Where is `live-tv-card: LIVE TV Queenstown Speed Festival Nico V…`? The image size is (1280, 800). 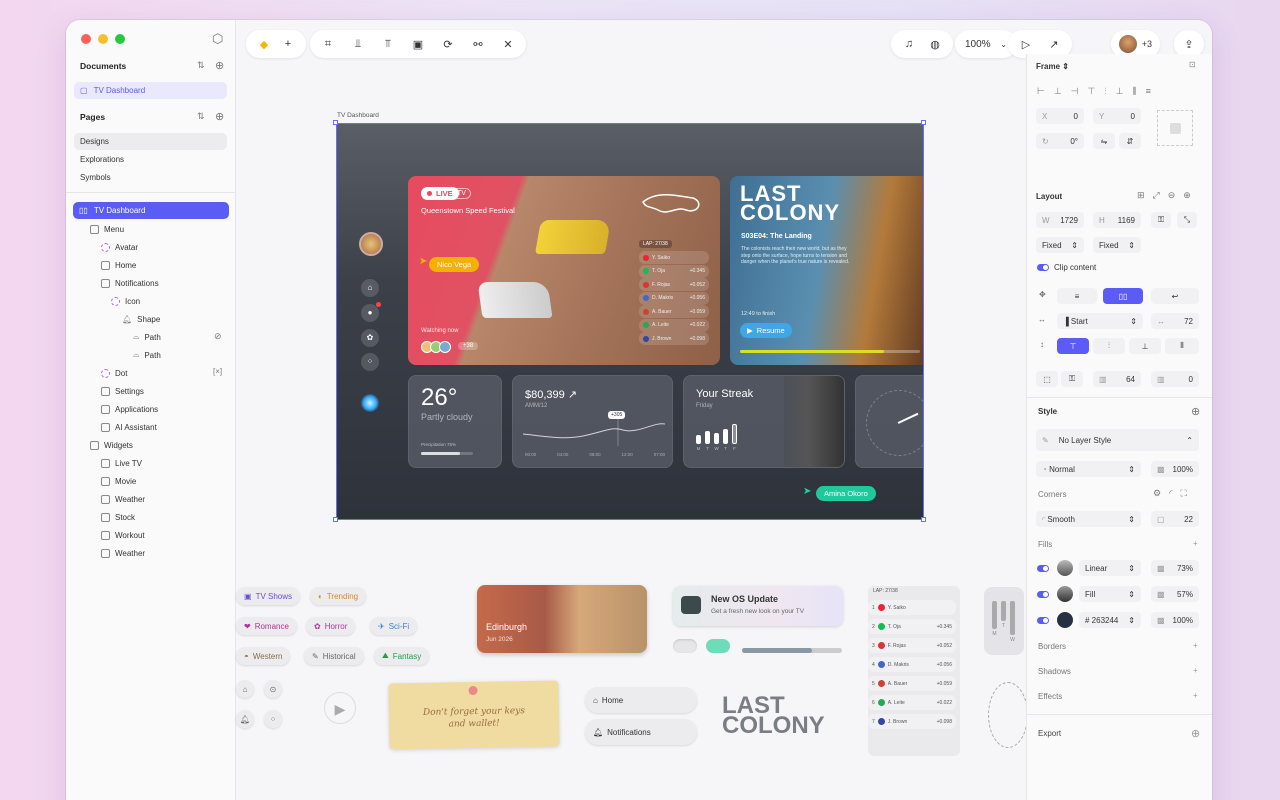
live-tv-card: LIVE TV Queenstown Speed Festival Nico V… is located at coordinates (564, 270).